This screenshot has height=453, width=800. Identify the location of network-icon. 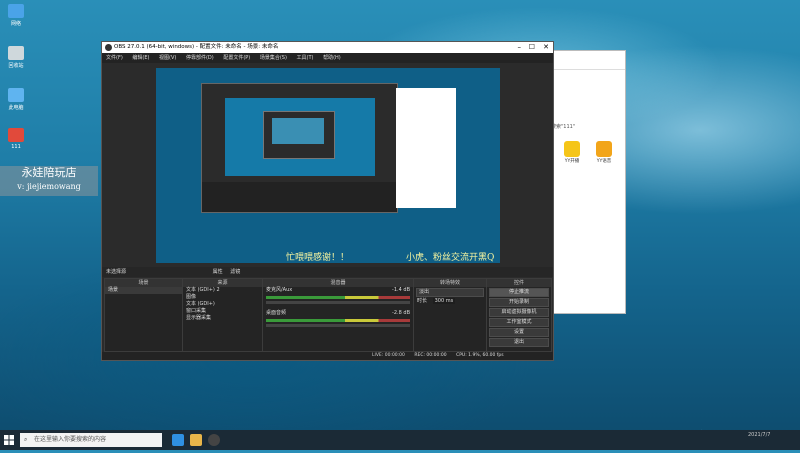
(16, 11).